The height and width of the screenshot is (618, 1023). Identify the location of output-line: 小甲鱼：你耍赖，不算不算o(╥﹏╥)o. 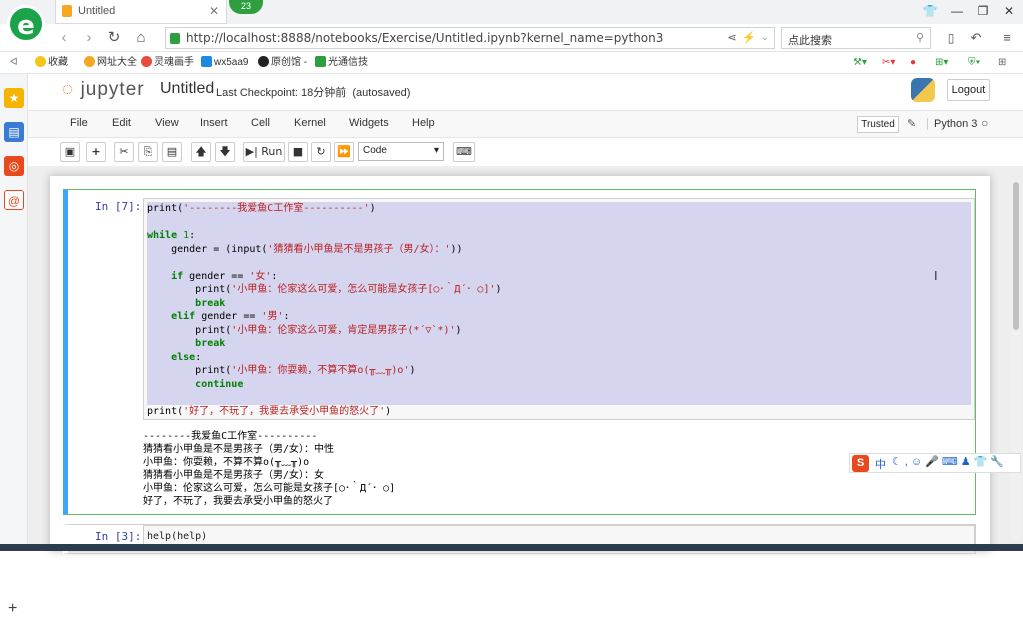
(226, 462).